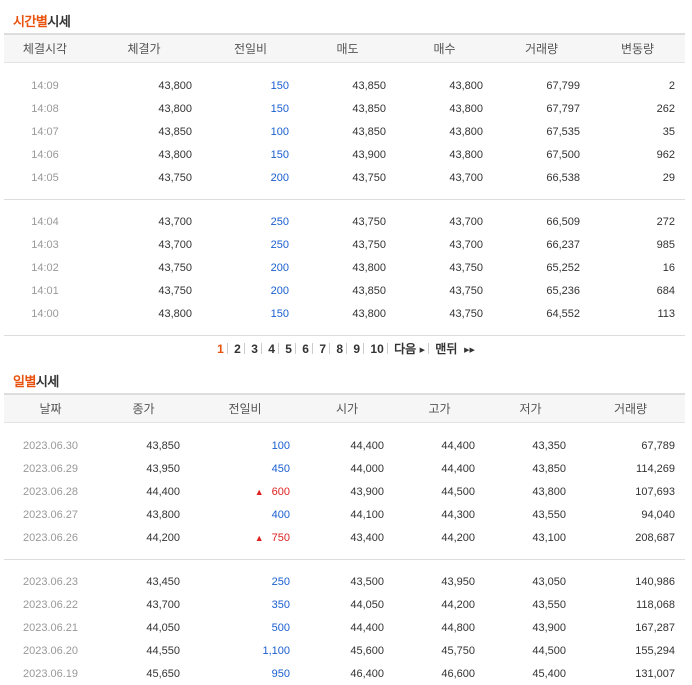 This screenshot has height=685, width=692. What do you see at coordinates (405, 349) in the screenshot?
I see `next-label: 다음` at bounding box center [405, 349].